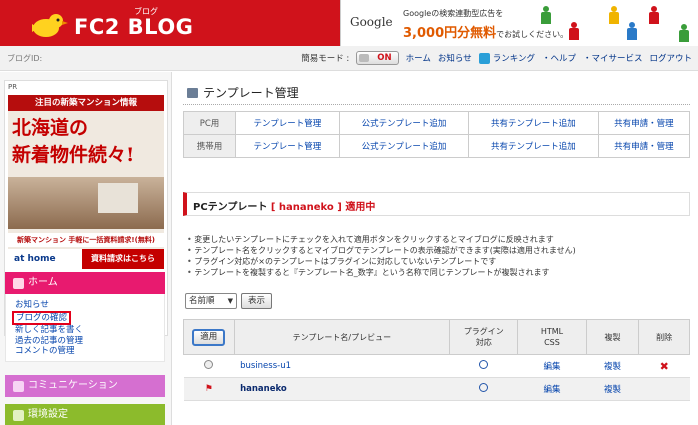 The height and width of the screenshot is (425, 698). I want to click on nav-row-label: PC用, so click(209, 123).